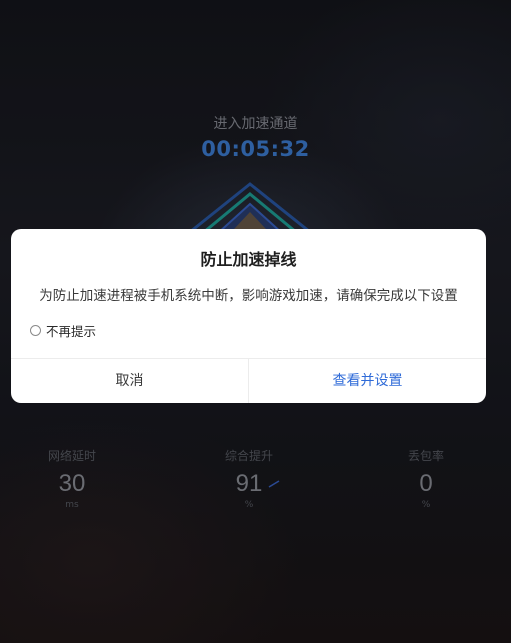 The width and height of the screenshot is (511, 643). I want to click on dialog-message: 为防止加速进程被手机系统中断，影响游戏加速，请确保完成以下设置, so click(248, 296).